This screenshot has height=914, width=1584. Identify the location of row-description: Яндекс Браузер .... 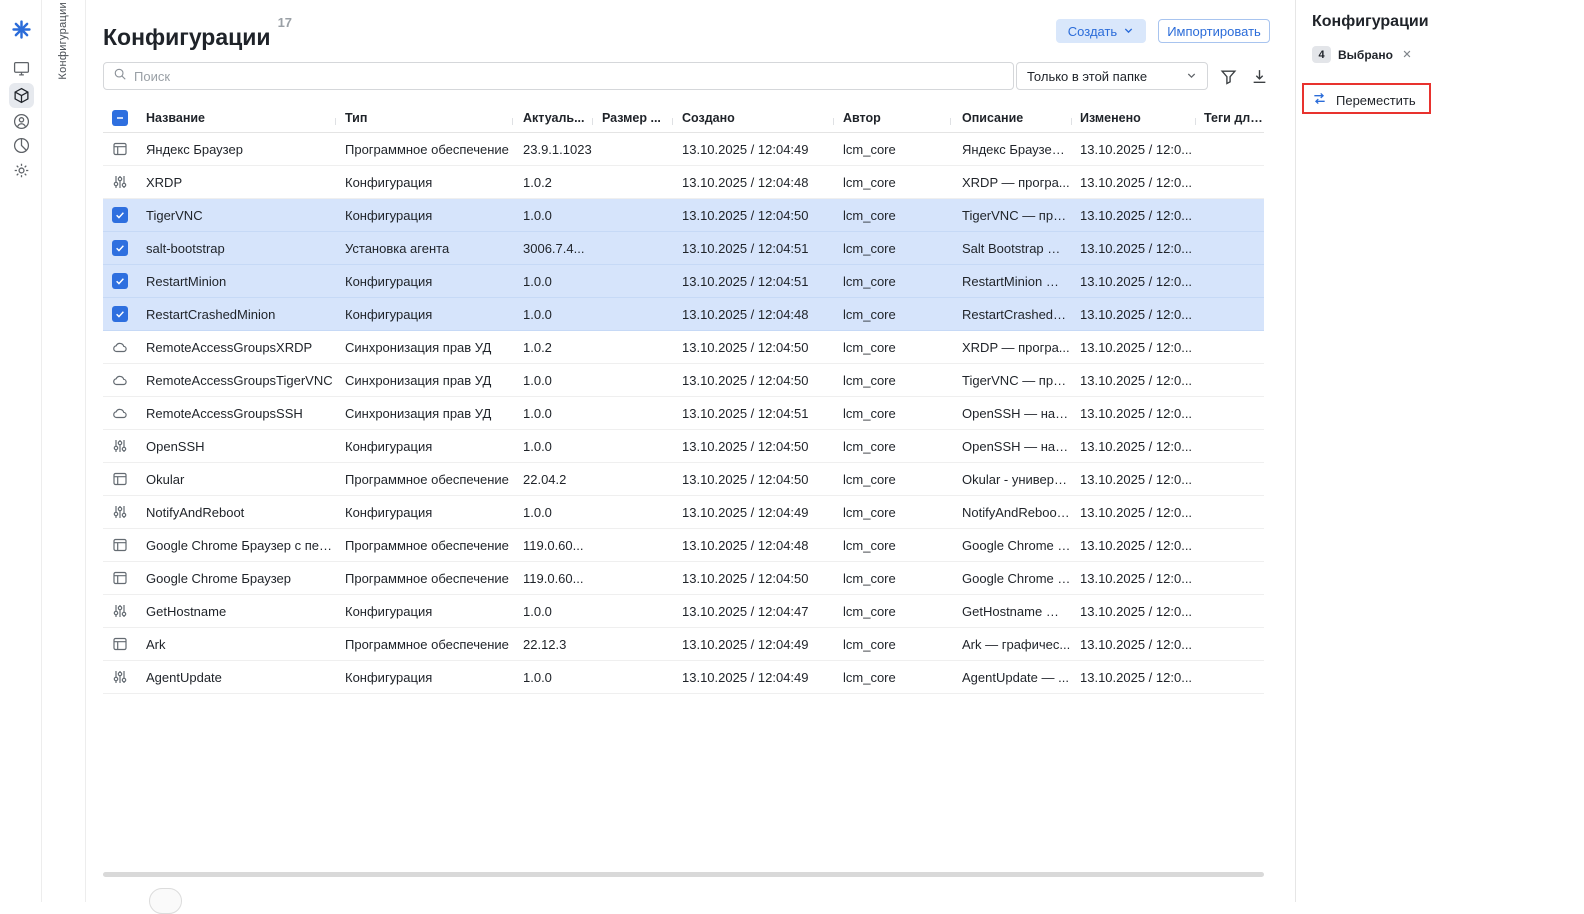
(1016, 149).